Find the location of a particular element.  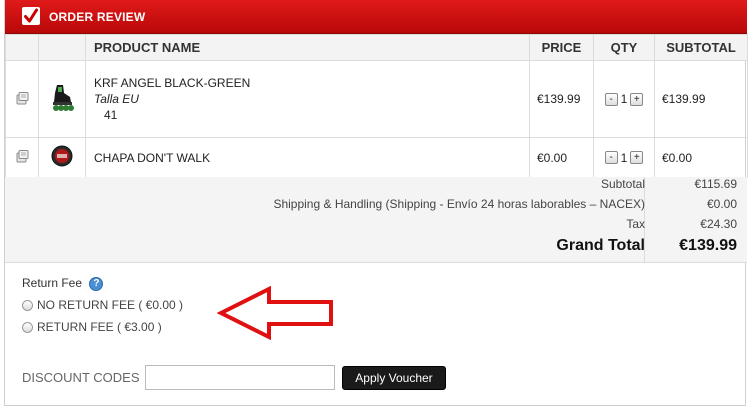

col-remove is located at coordinates (22, 47).